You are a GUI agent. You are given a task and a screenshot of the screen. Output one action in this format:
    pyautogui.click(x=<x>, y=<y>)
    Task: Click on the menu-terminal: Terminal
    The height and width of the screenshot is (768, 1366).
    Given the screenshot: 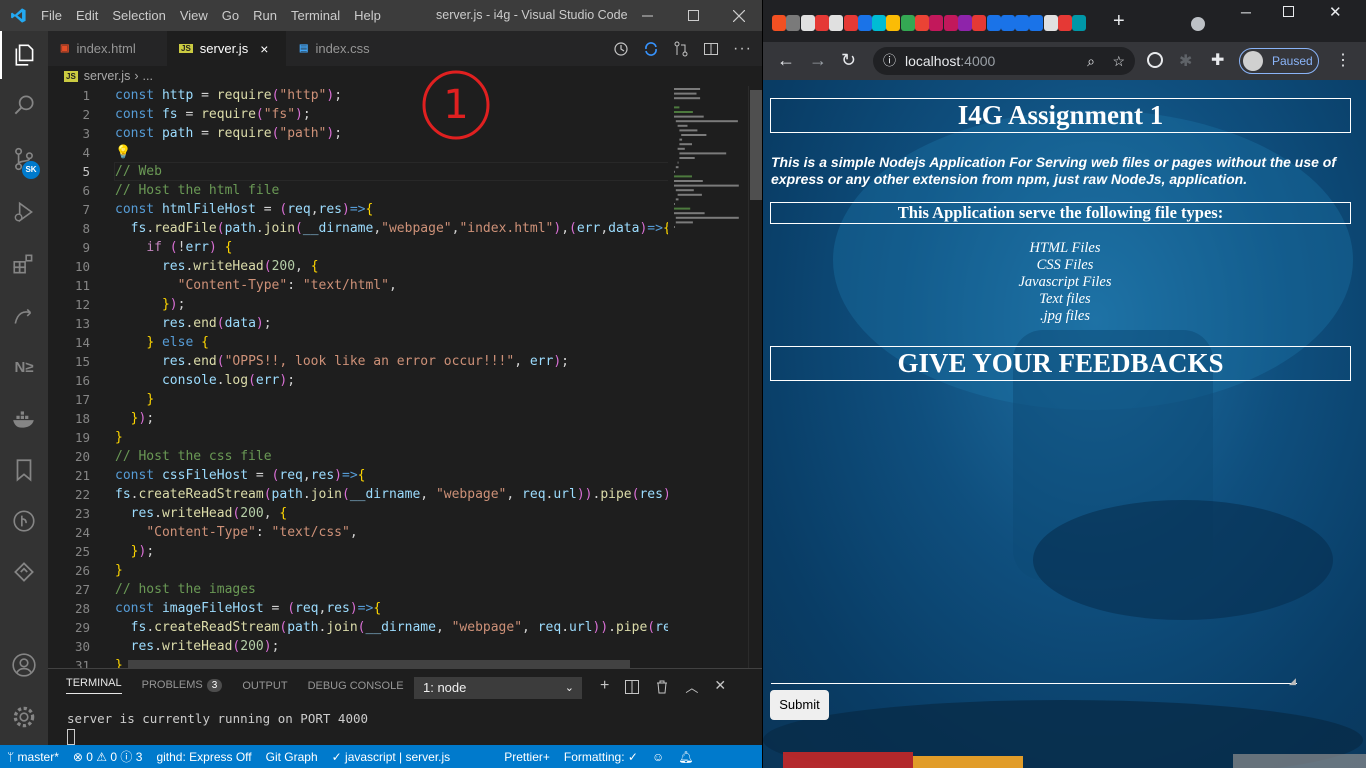 What is the action you would take?
    pyautogui.click(x=315, y=15)
    